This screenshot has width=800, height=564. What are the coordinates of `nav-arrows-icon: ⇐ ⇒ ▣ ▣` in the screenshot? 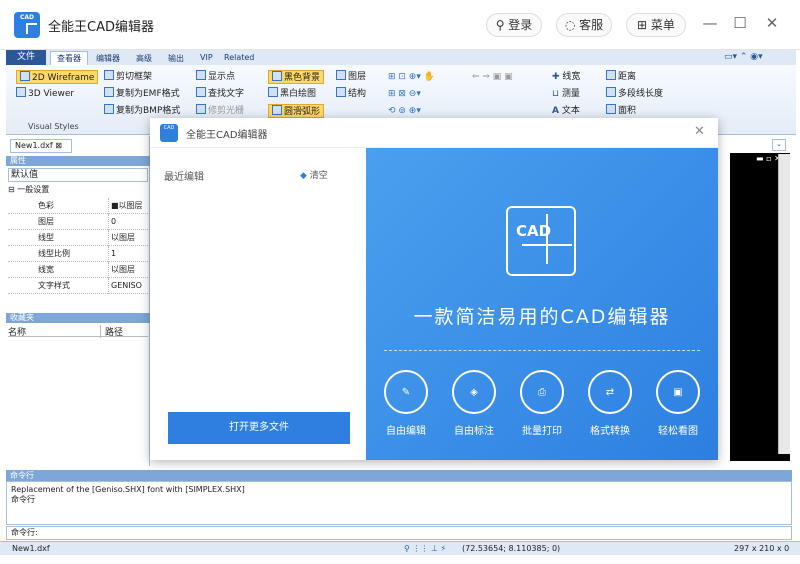 It's located at (492, 77).